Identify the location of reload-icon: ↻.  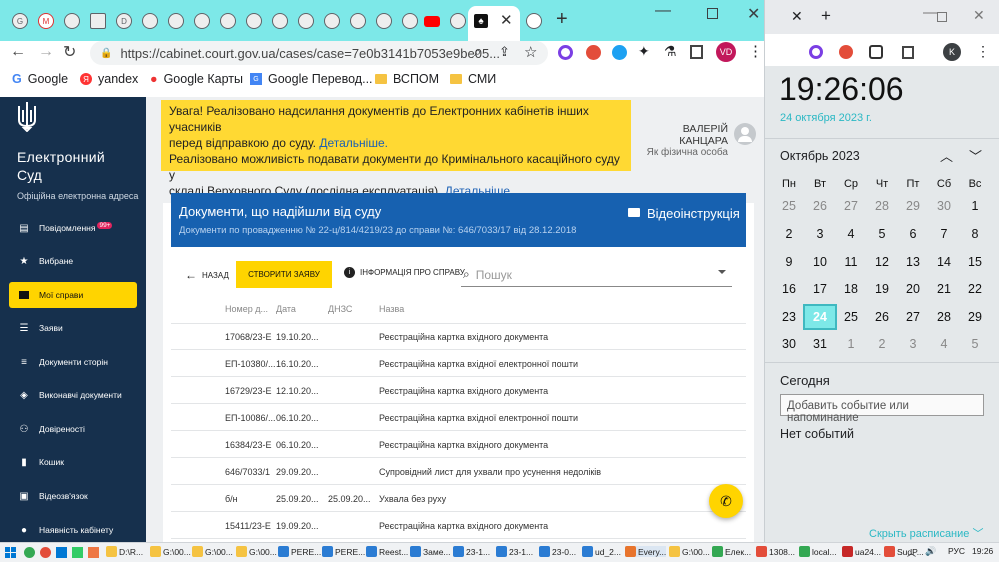
(69, 52).